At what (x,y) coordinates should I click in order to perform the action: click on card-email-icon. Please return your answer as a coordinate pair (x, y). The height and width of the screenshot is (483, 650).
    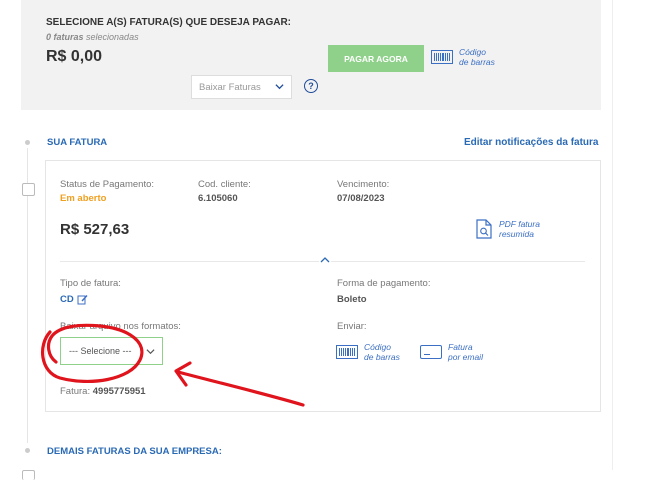
    Looking at the image, I should click on (431, 352).